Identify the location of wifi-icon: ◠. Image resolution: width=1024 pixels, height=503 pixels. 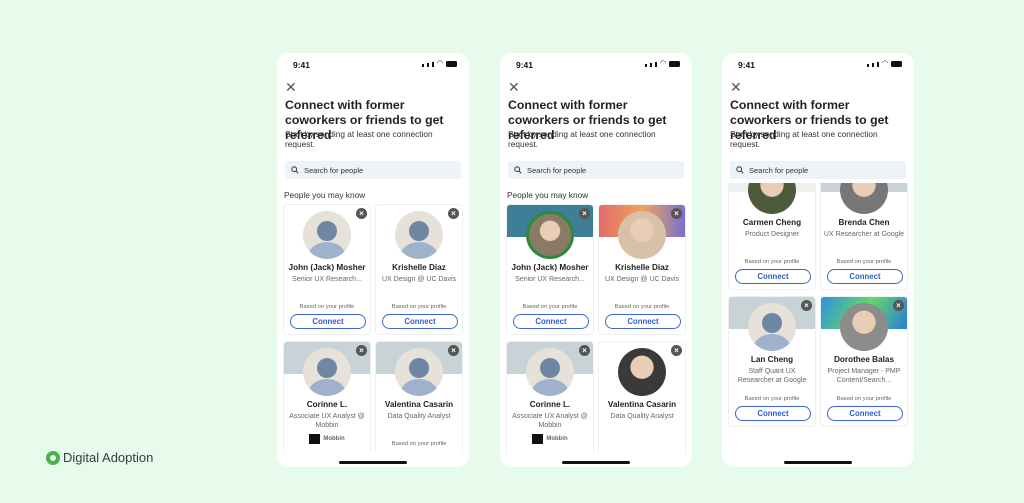
(884, 63).